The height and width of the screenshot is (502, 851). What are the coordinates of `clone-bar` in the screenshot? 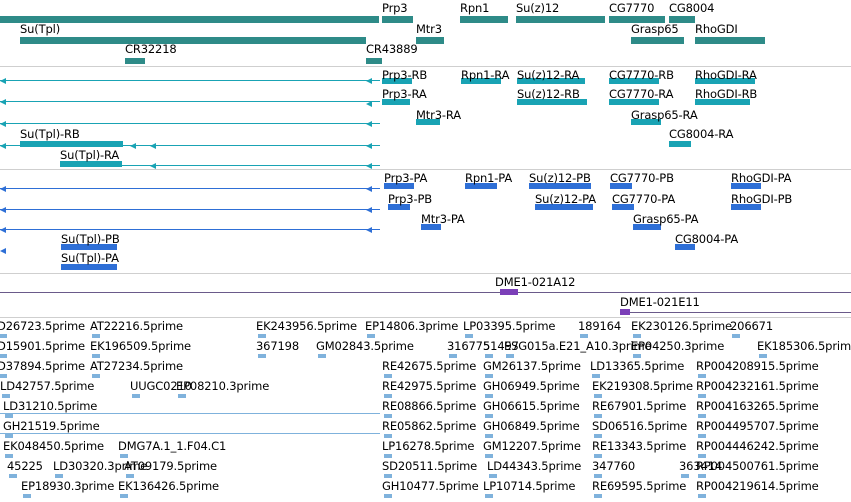 It's located at (625, 312).